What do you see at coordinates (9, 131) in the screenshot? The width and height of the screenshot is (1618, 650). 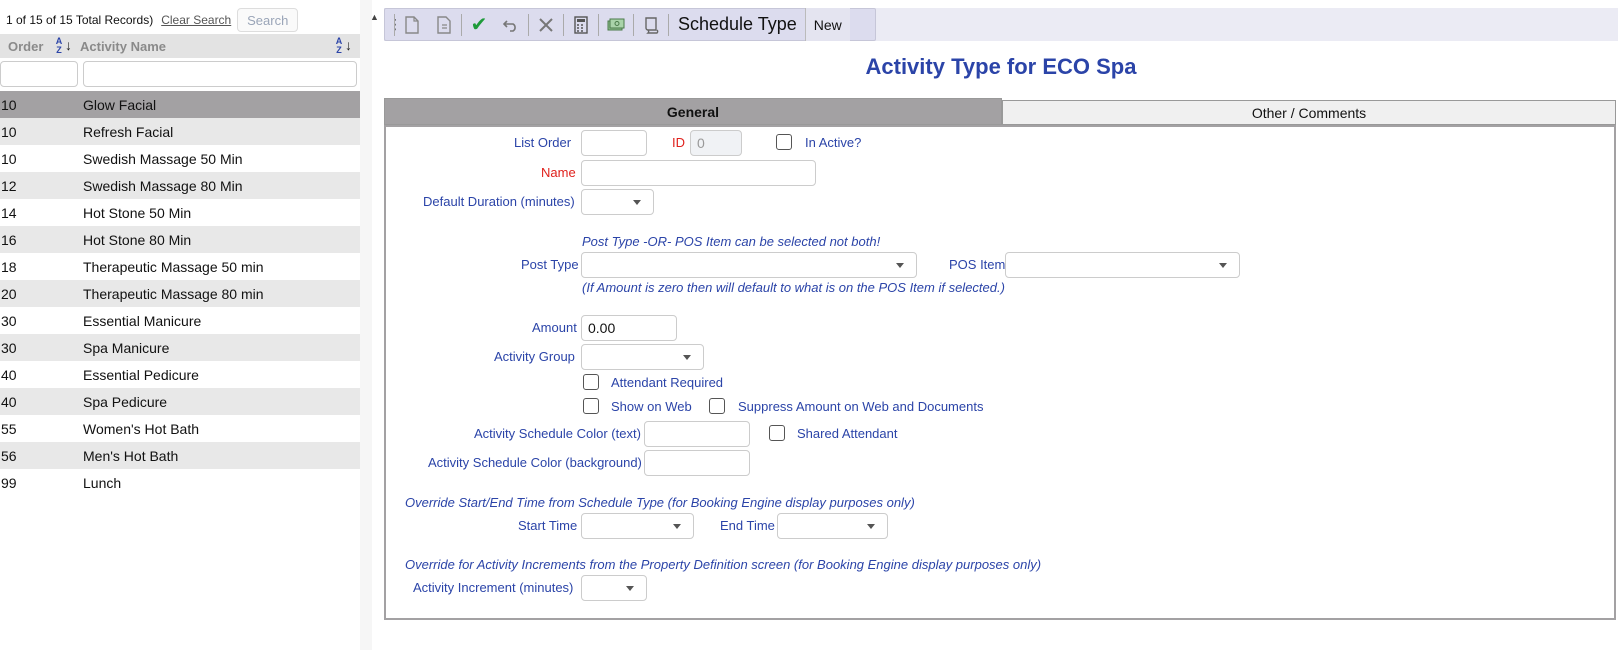 I see `row-order: 10` at bounding box center [9, 131].